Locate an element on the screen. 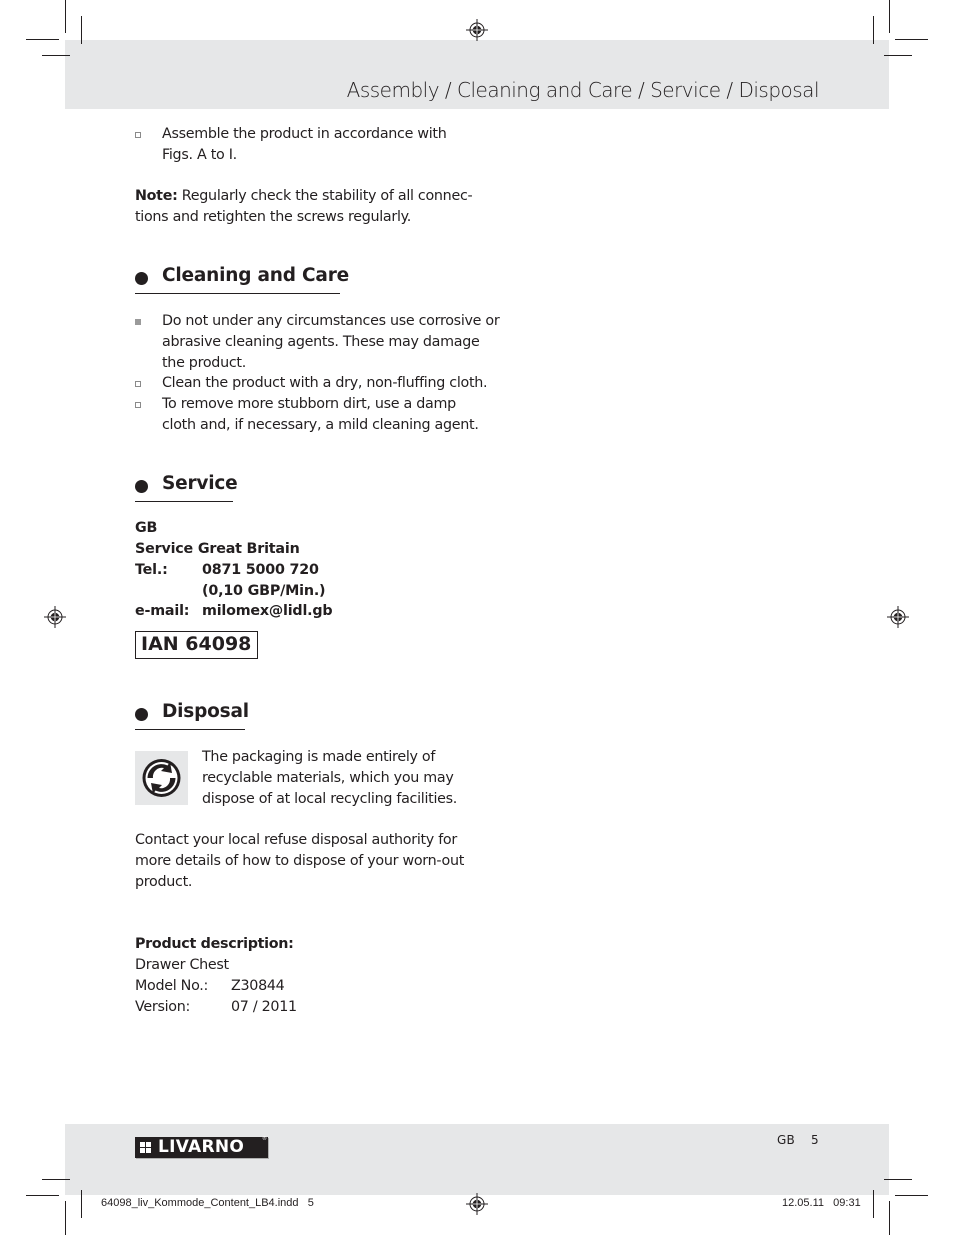  model-label: Model No.: is located at coordinates (172, 986).